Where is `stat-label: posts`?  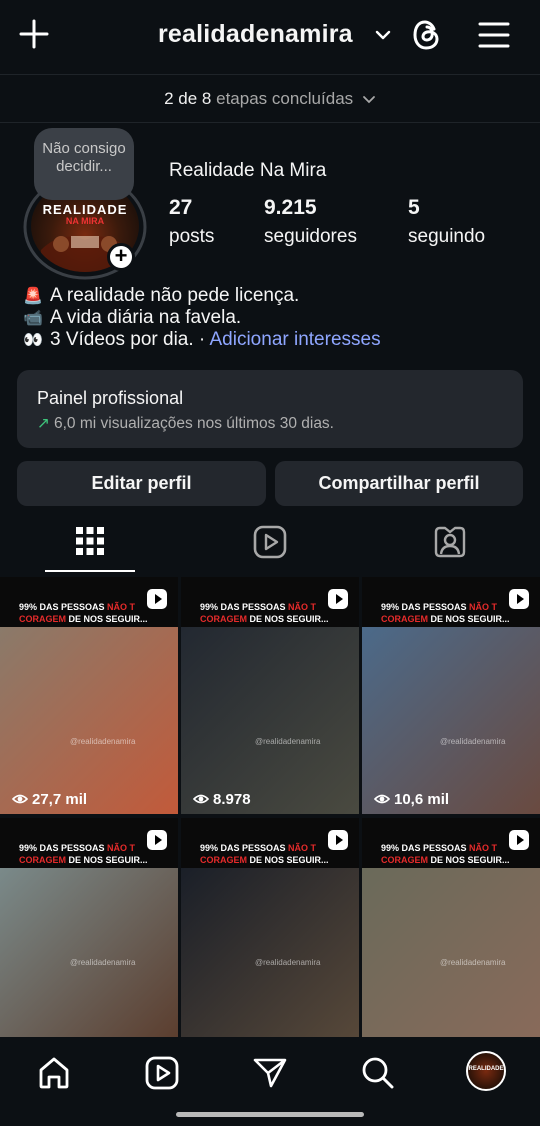 stat-label: posts is located at coordinates (192, 236).